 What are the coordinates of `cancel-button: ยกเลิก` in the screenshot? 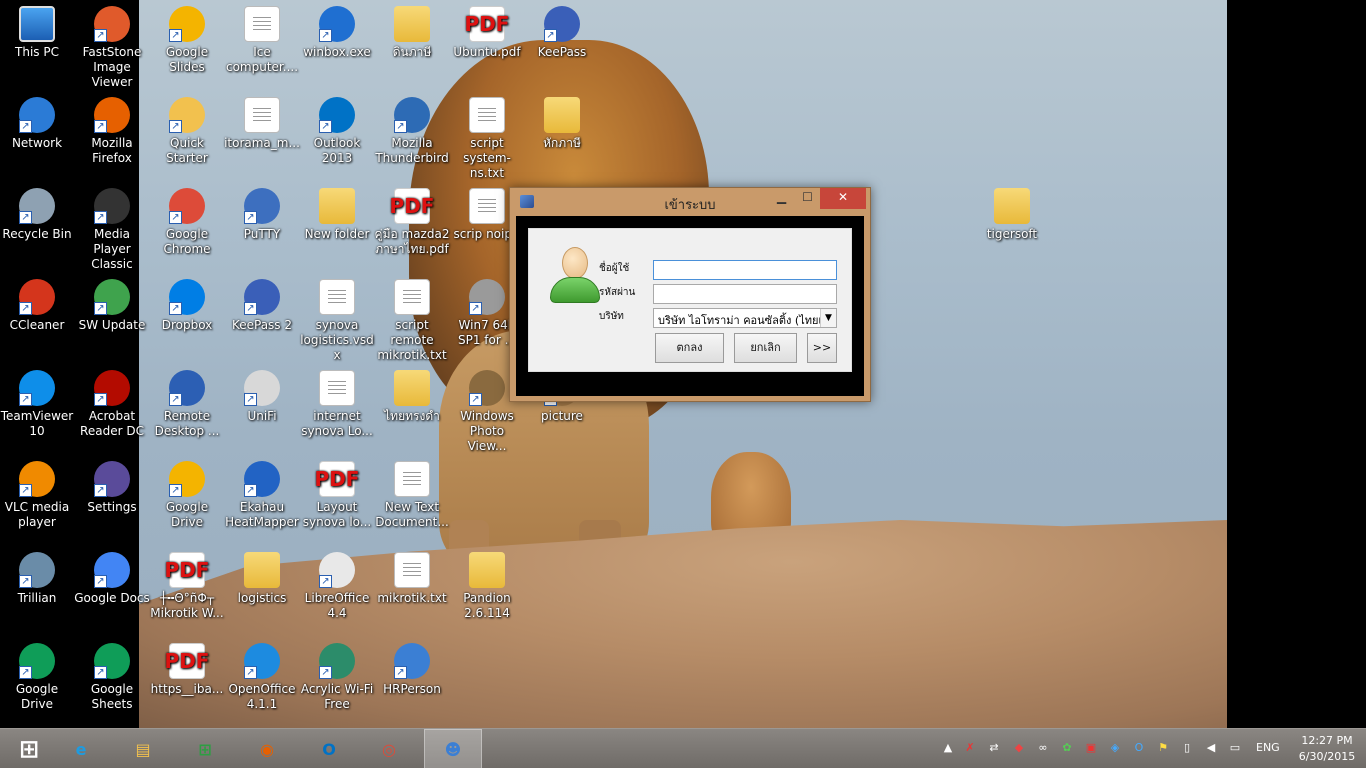 It's located at (765, 348).